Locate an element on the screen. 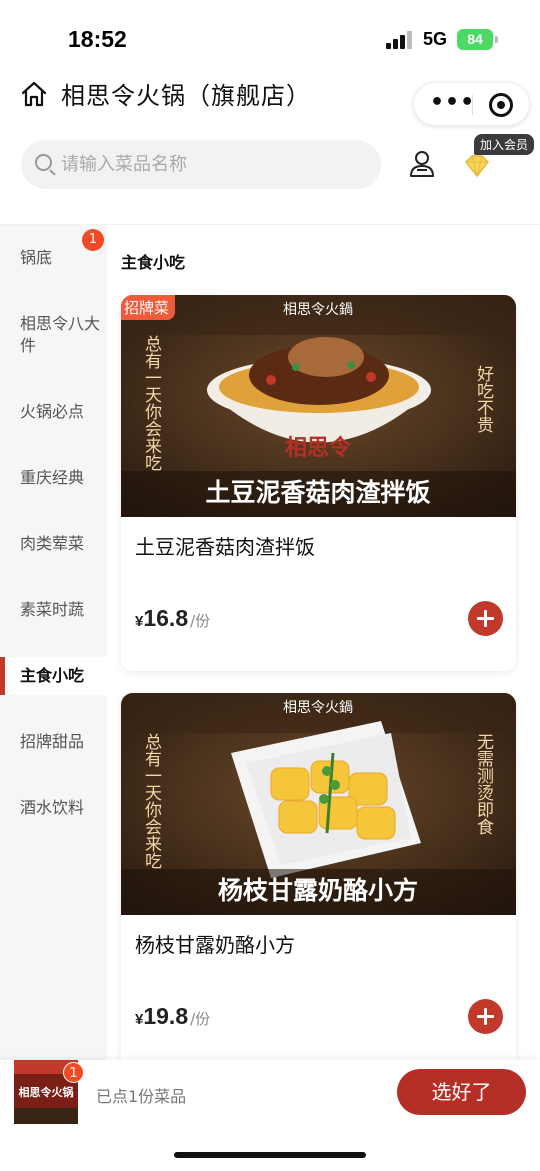 The width and height of the screenshot is (540, 1171). nav-header: 相思令火锅（旗舰店） ••• is located at coordinates (270, 102).